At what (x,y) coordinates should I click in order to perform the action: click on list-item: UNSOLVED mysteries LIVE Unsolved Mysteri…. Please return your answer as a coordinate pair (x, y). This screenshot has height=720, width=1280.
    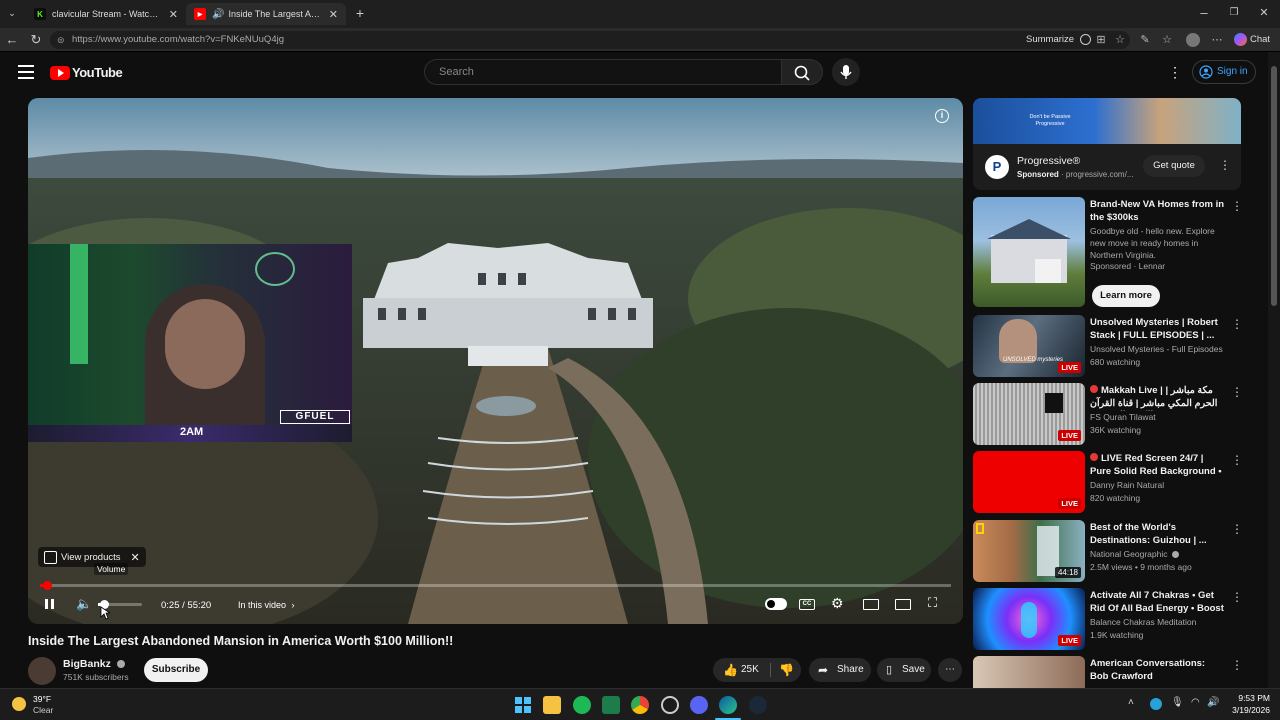
    Looking at the image, I should click on (1118, 346).